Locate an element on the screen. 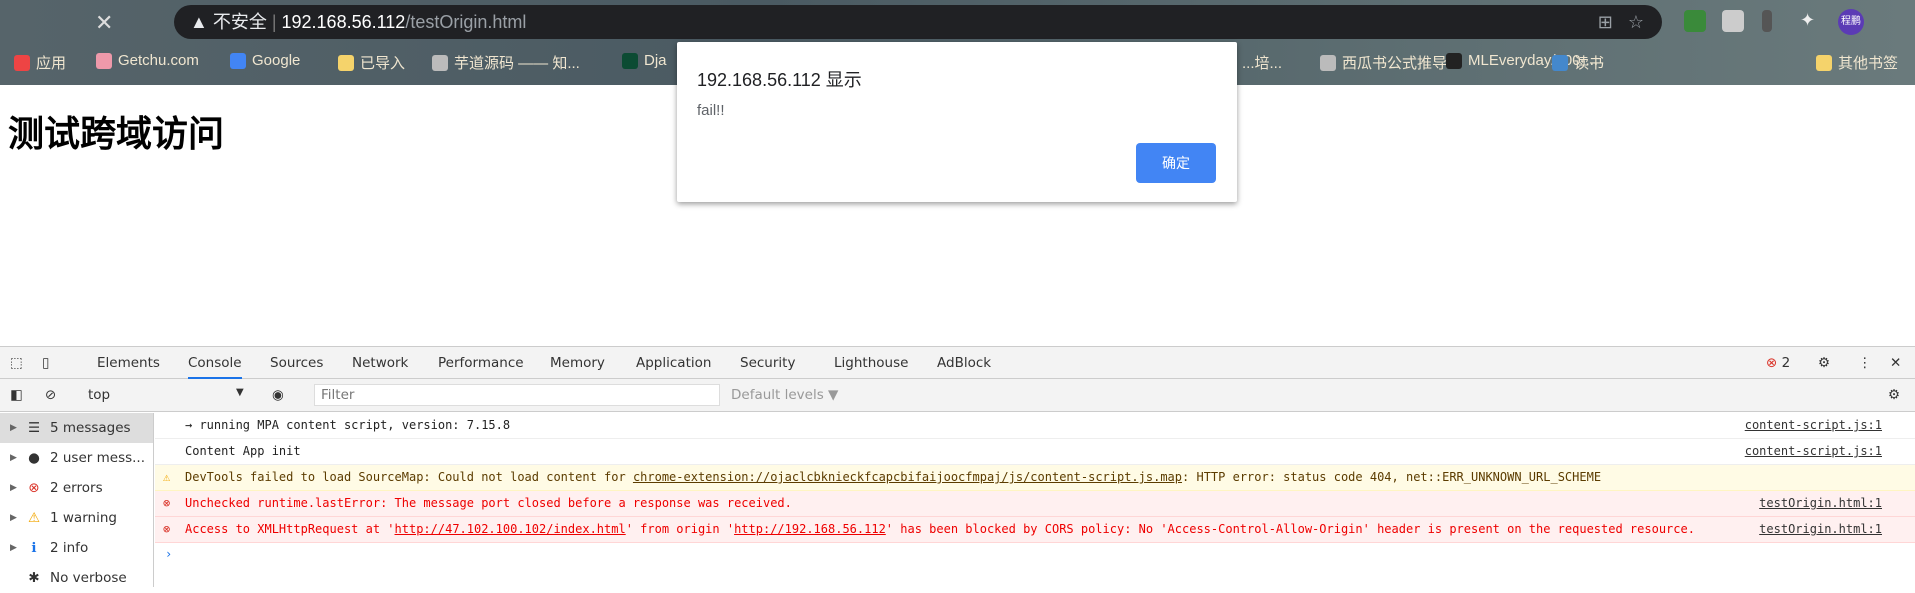 The height and width of the screenshot is (593, 1915). message-text: ' from origin ' is located at coordinates (680, 529).